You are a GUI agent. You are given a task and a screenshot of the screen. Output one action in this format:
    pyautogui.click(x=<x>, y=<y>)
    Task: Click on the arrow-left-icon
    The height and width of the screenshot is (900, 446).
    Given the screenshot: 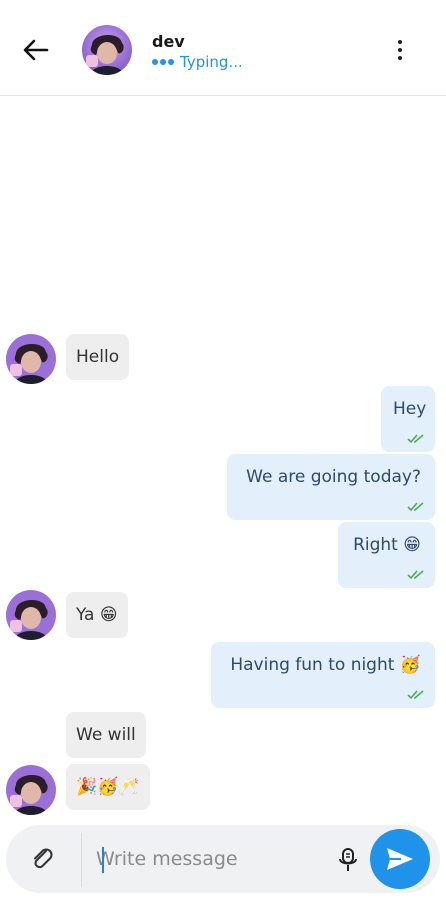 What is the action you would take?
    pyautogui.click(x=36, y=50)
    